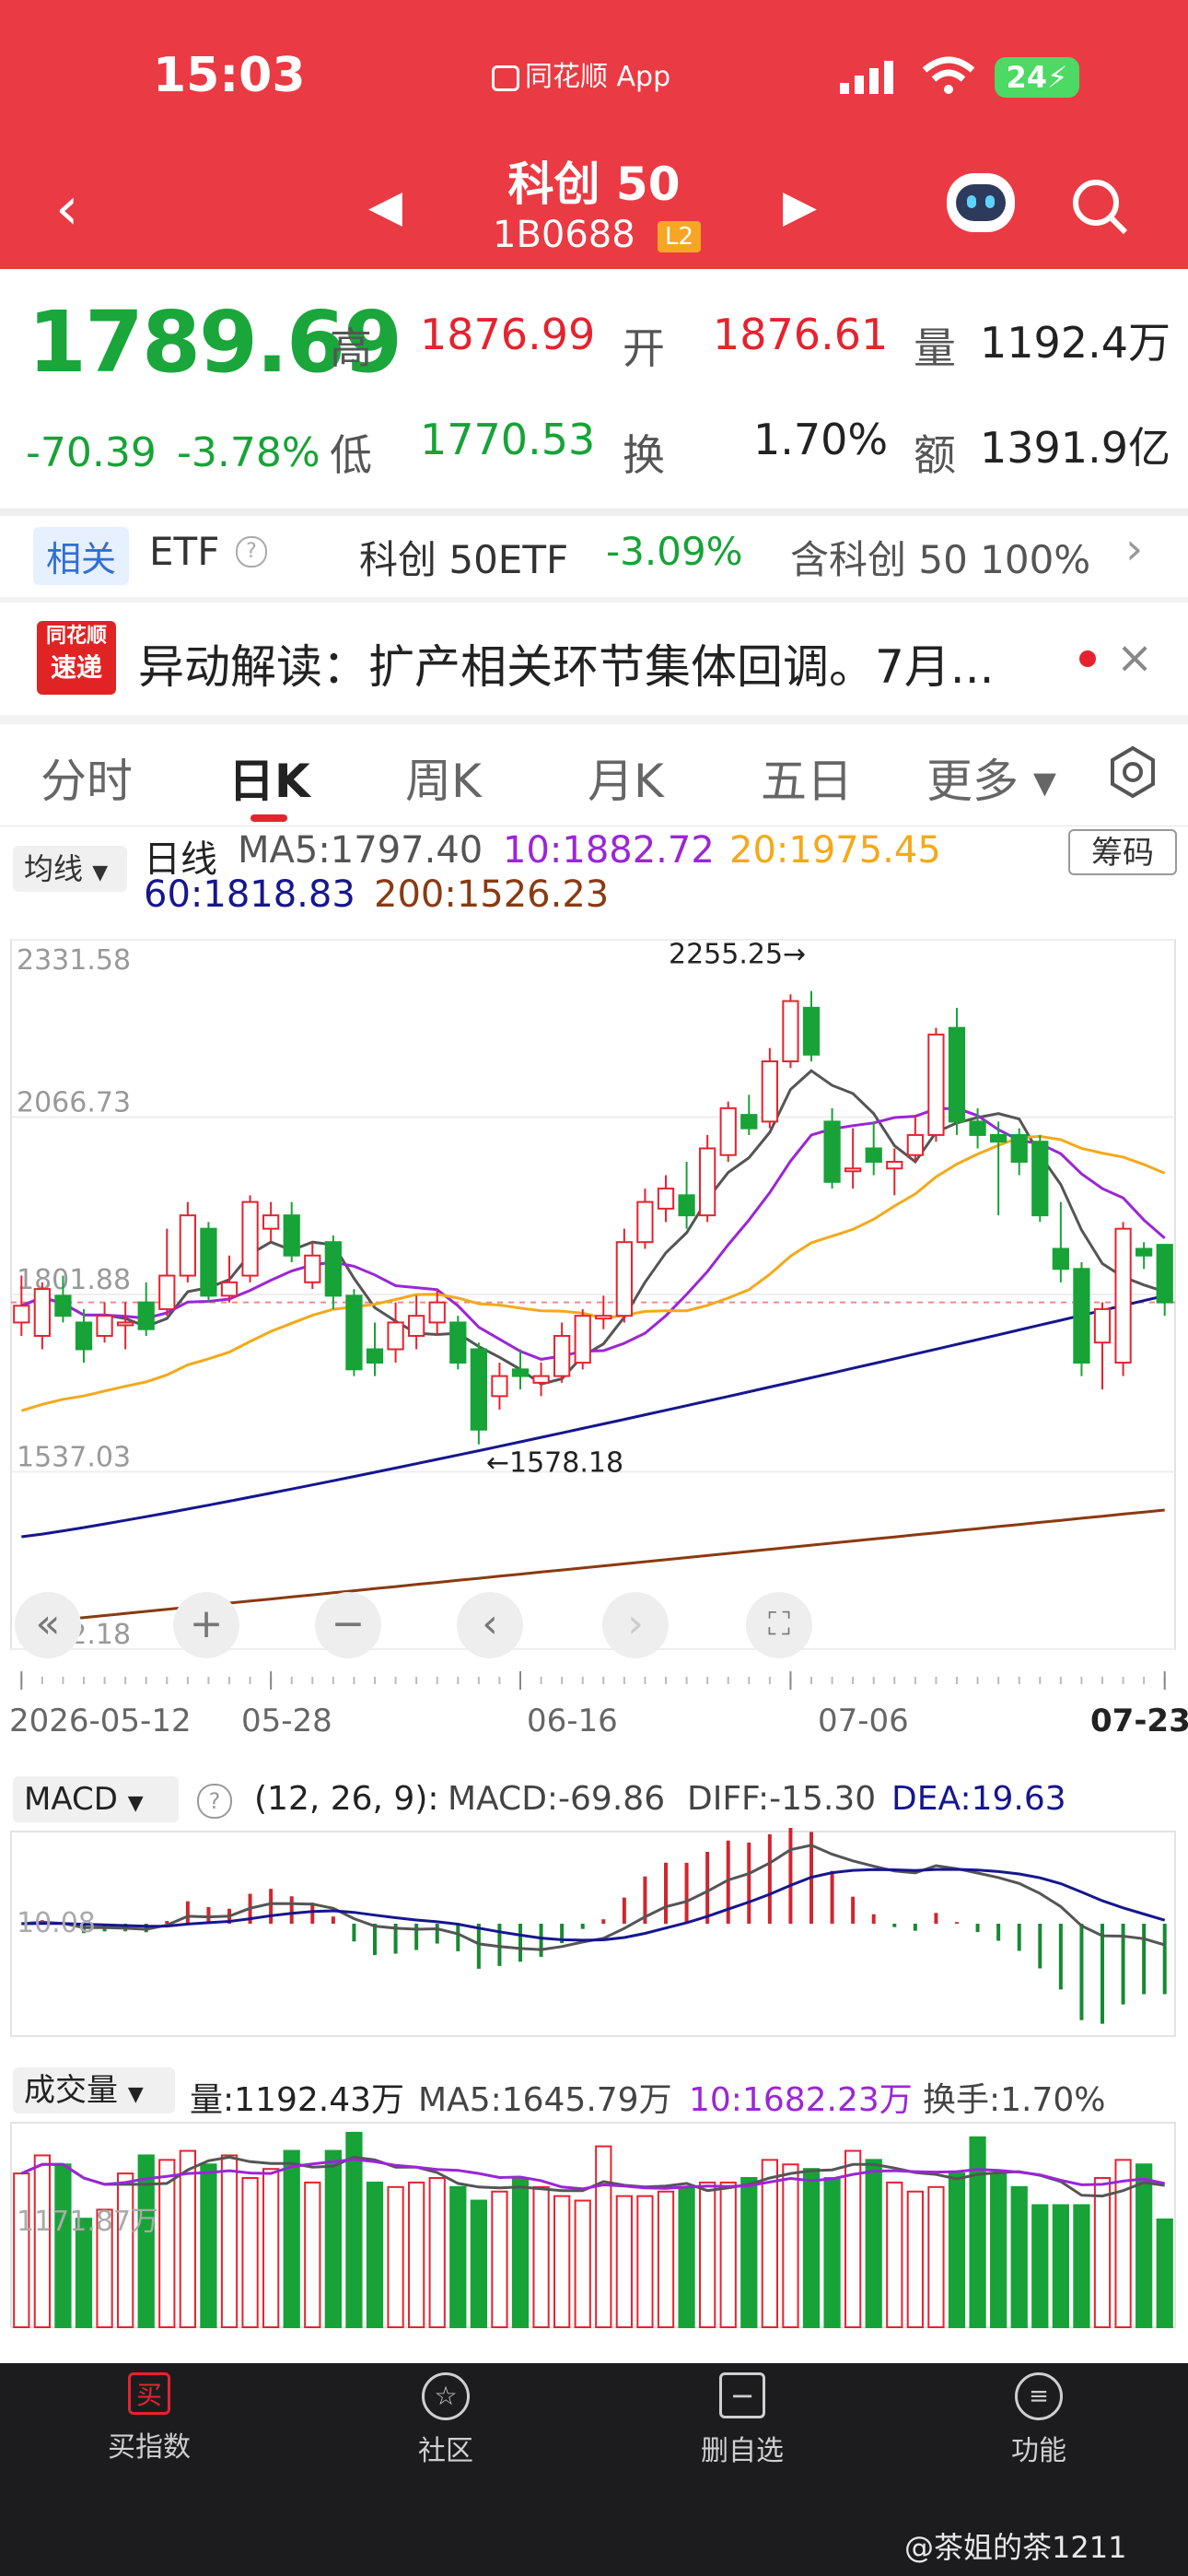 This screenshot has height=2576, width=1188. I want to click on macd-frame, so click(593, 1934).